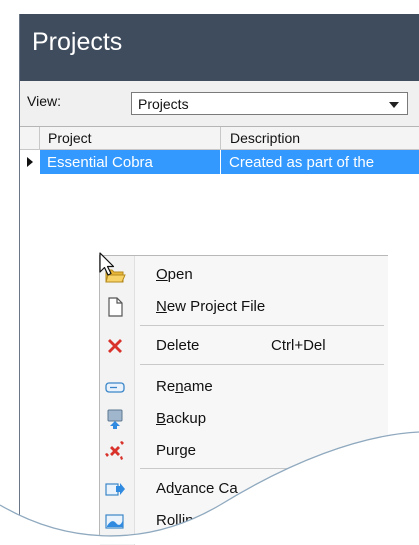 The image size is (419, 545). What do you see at coordinates (115, 387) in the screenshot?
I see `rename-icon` at bounding box center [115, 387].